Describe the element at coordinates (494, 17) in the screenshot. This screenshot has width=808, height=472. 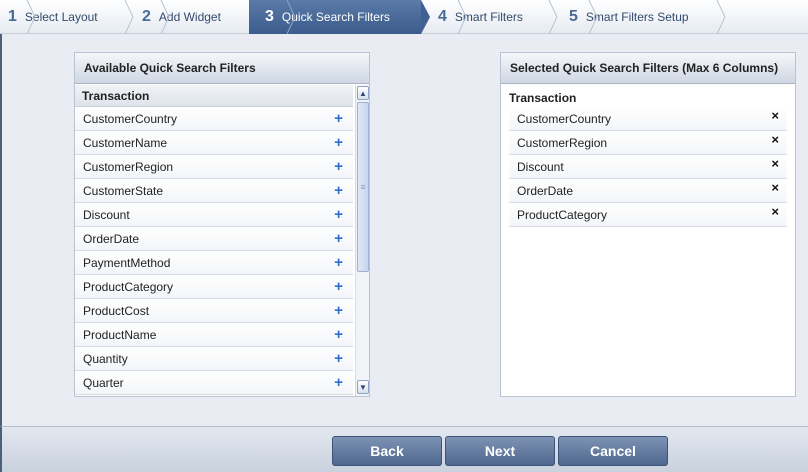
I see `wizard-step-4: 4 Smart Filters` at that location.